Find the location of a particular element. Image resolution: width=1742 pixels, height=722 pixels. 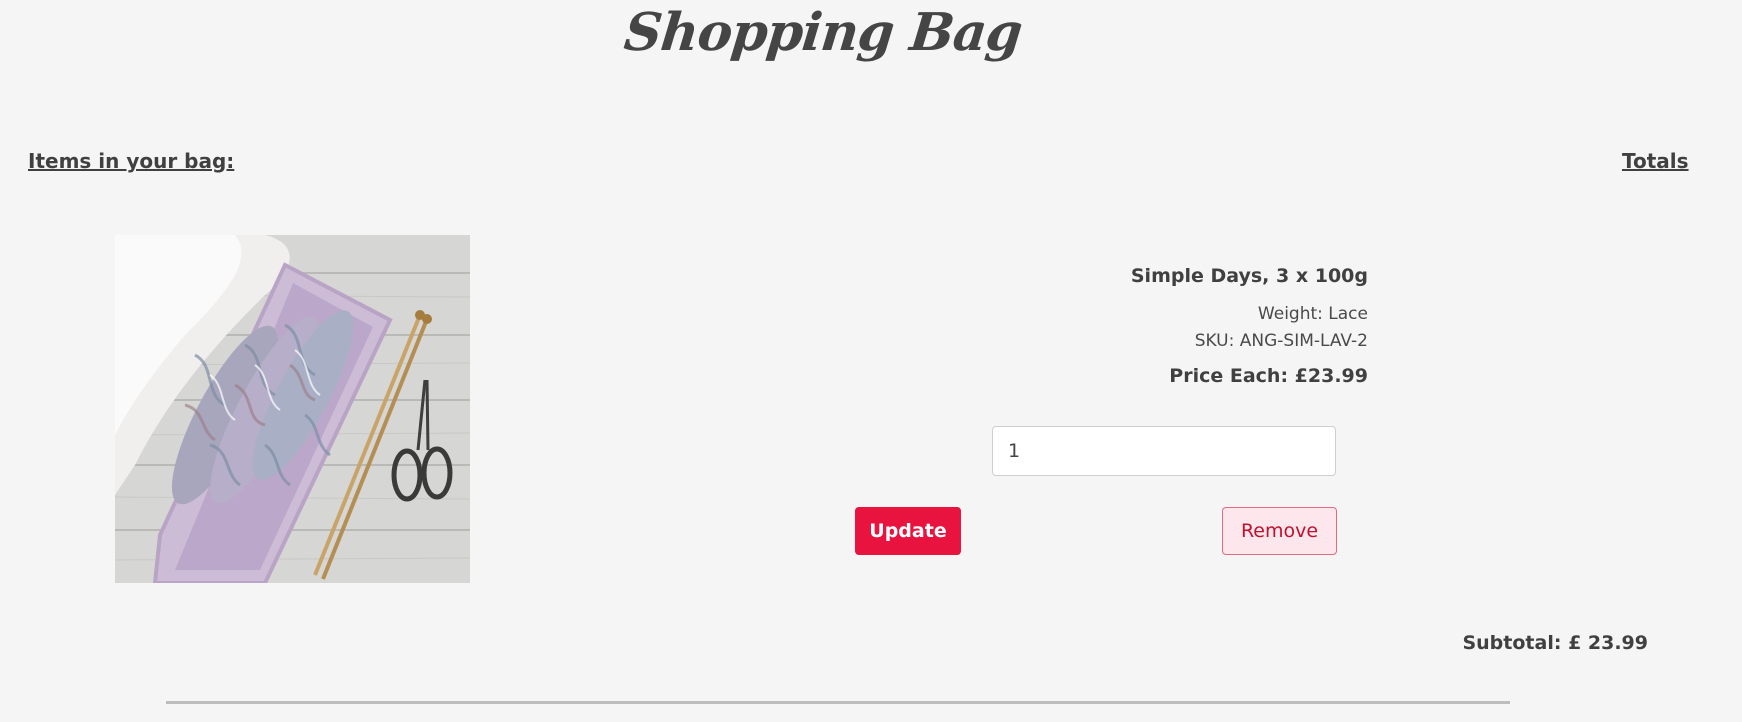

product-price: Price Each: £23.99 is located at coordinates (1164, 376).